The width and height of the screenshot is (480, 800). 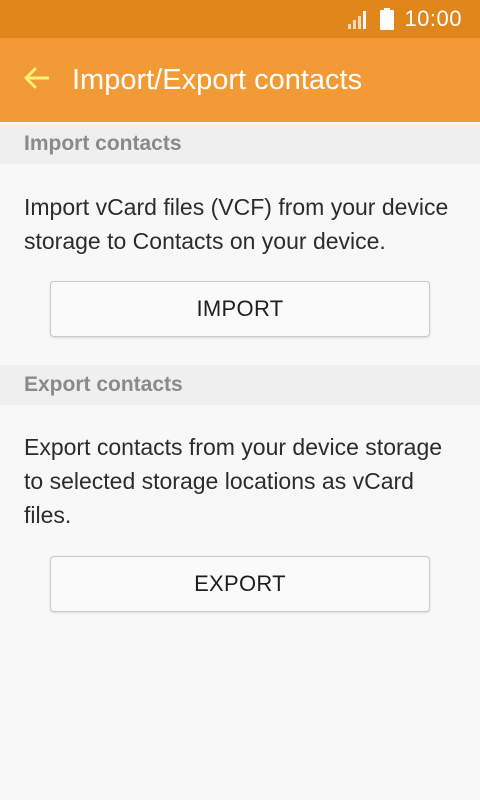 I want to click on status-time: 10:00, so click(x=433, y=18).